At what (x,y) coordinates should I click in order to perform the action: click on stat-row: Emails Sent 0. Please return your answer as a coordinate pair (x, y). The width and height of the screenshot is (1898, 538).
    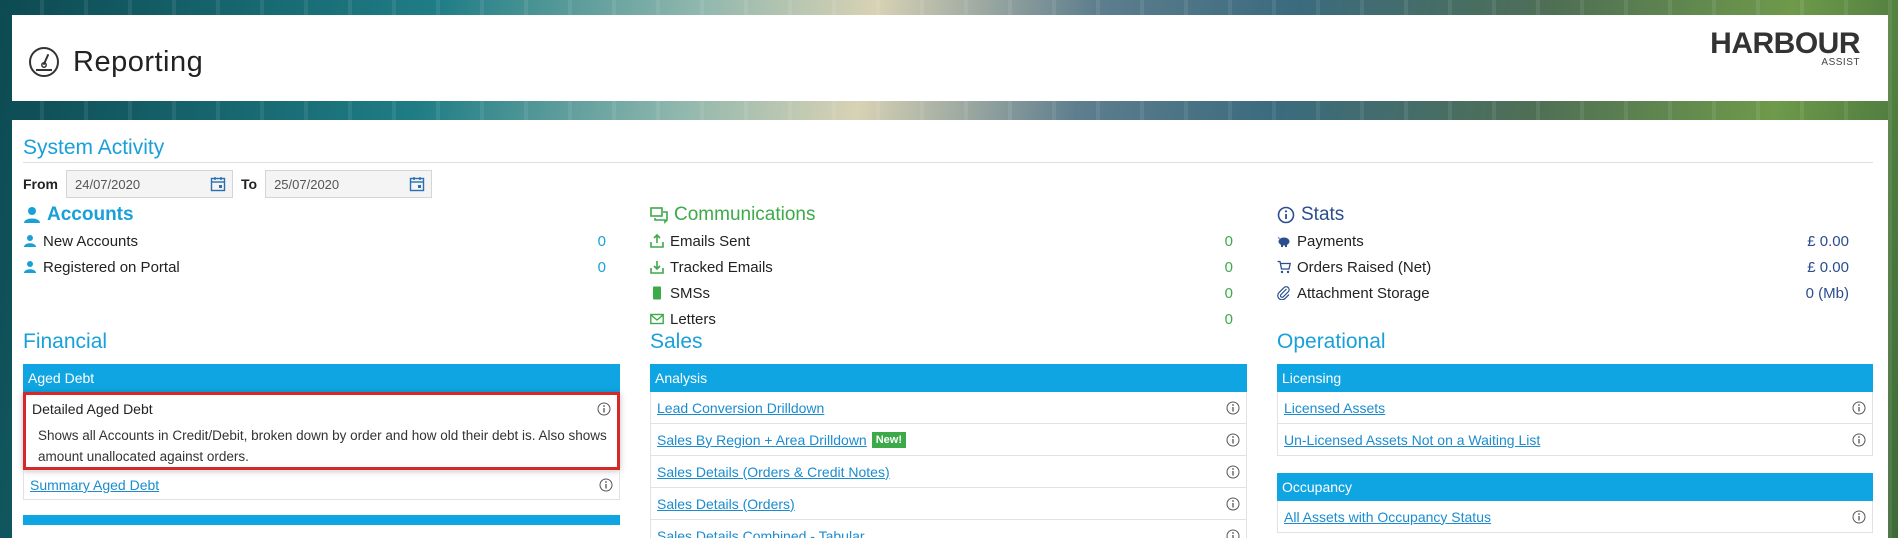
    Looking at the image, I should click on (948, 241).